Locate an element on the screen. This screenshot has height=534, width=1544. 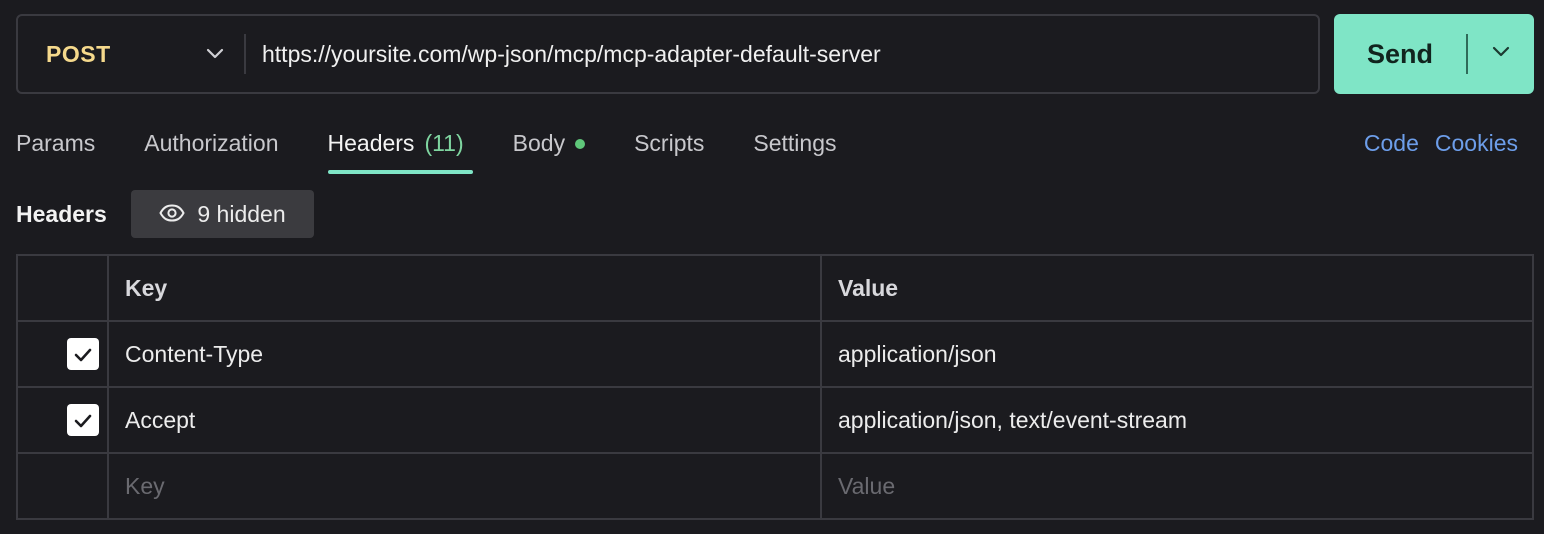
tab-label: Headers is located at coordinates (371, 143).